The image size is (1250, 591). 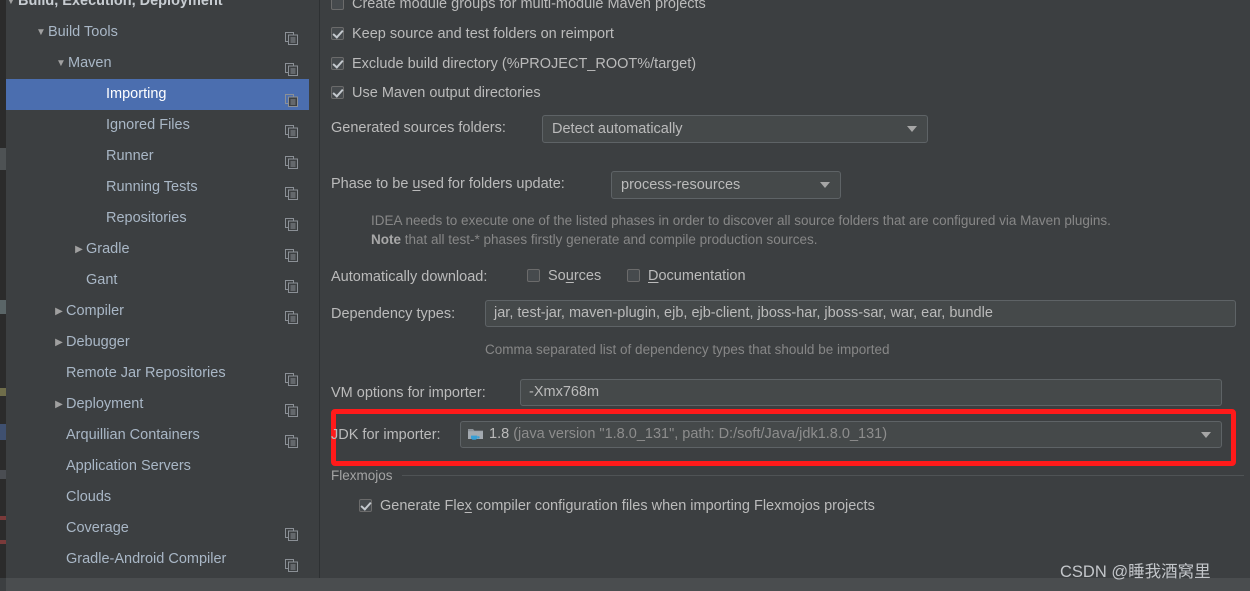 I want to click on automatically-download-label: Automatically download:, so click(x=409, y=277).